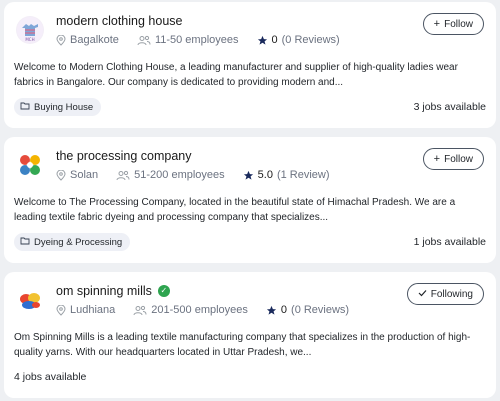 The height and width of the screenshot is (401, 500). What do you see at coordinates (450, 107) in the screenshot?
I see `jobs-available: 3 jobs available` at bounding box center [450, 107].